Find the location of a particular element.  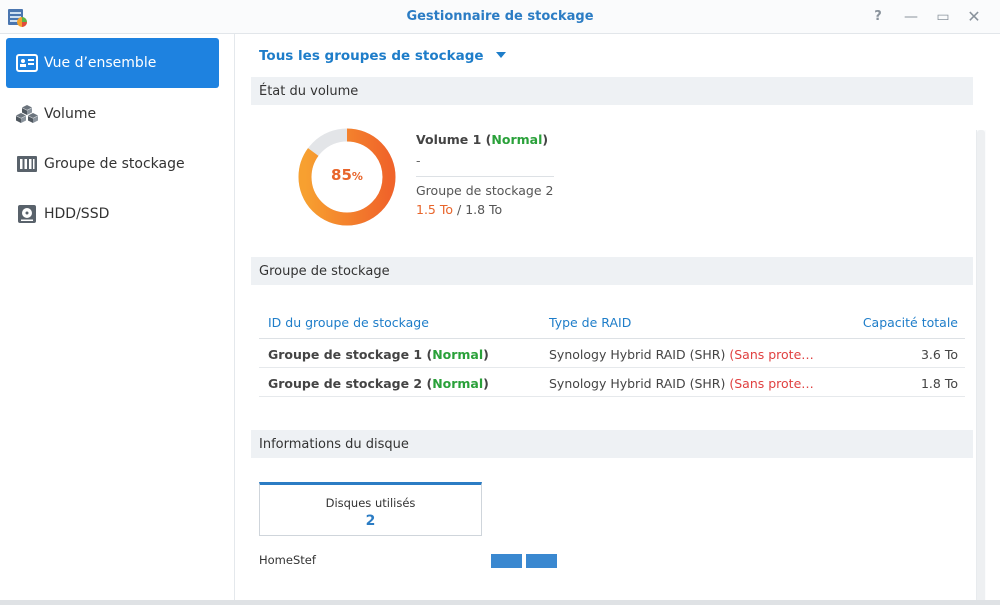

disk-info-header: Informations du disque is located at coordinates (612, 444).